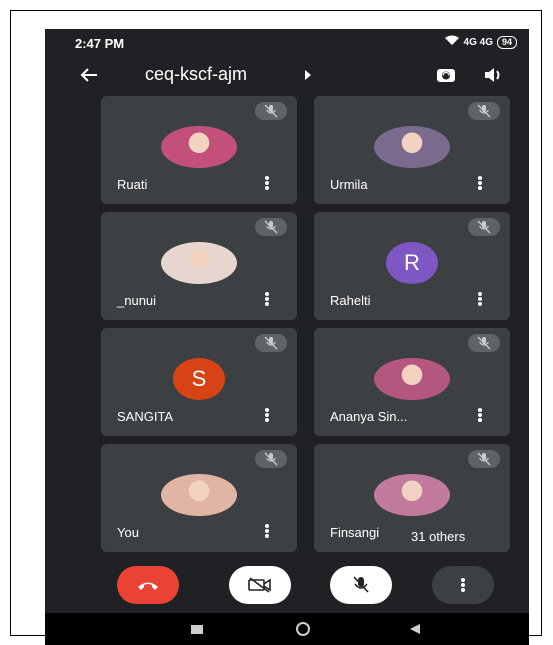 The height and width of the screenshot is (645, 553). I want to click on camera-toggle-button, so click(260, 585).